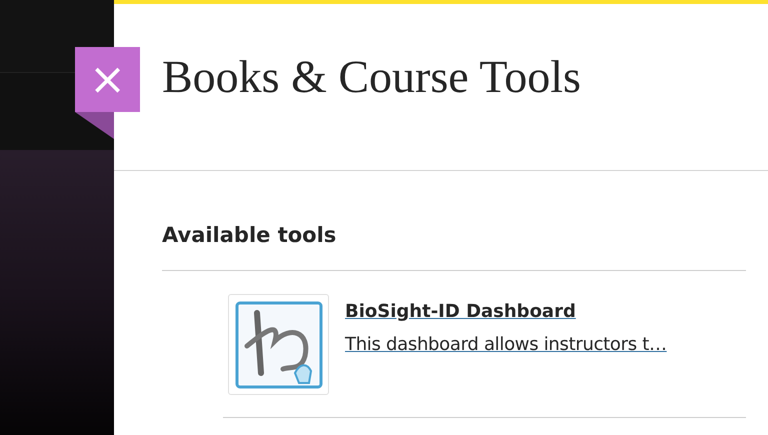 The height and width of the screenshot is (435, 768). I want to click on tool-link: BioSight-ID Dashboard, so click(460, 312).